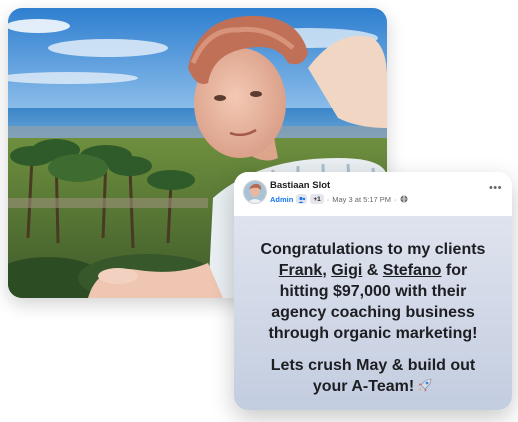 The width and height of the screenshot is (518, 422). I want to click on badge-count: +1, so click(317, 199).